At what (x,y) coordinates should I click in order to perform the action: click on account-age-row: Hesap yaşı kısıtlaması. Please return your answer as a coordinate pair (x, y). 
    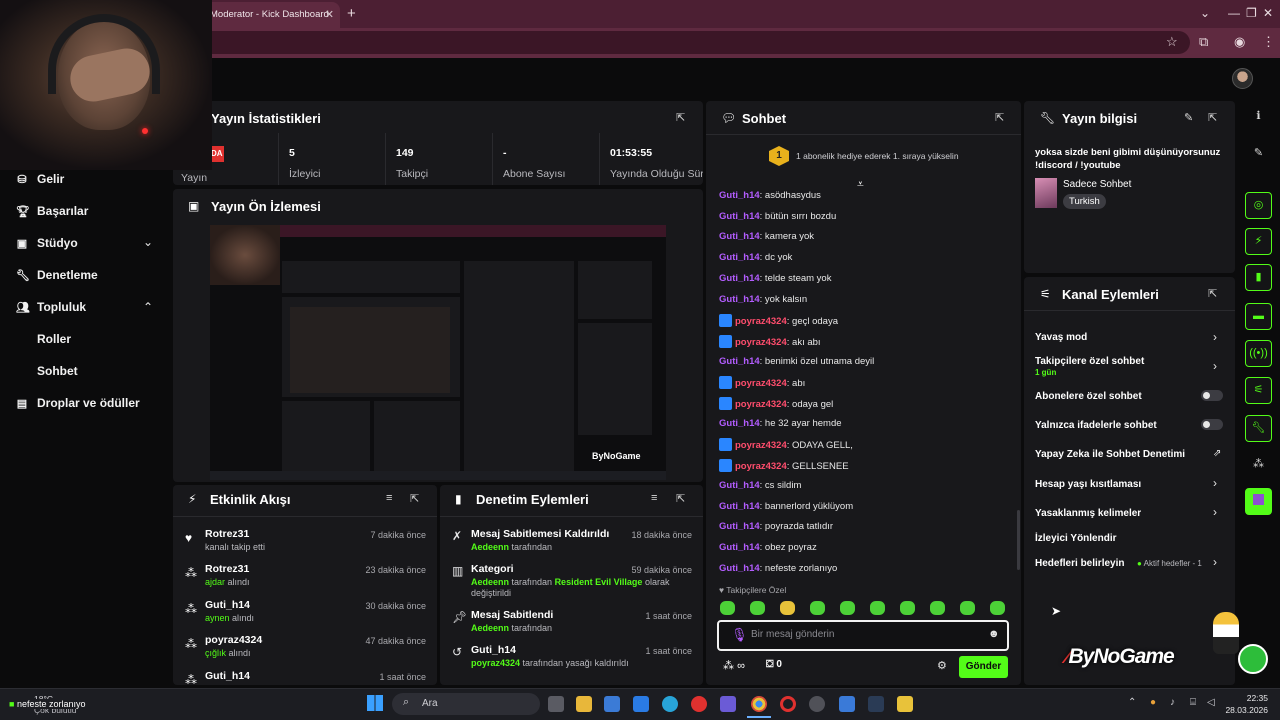
    Looking at the image, I should click on (1088, 484).